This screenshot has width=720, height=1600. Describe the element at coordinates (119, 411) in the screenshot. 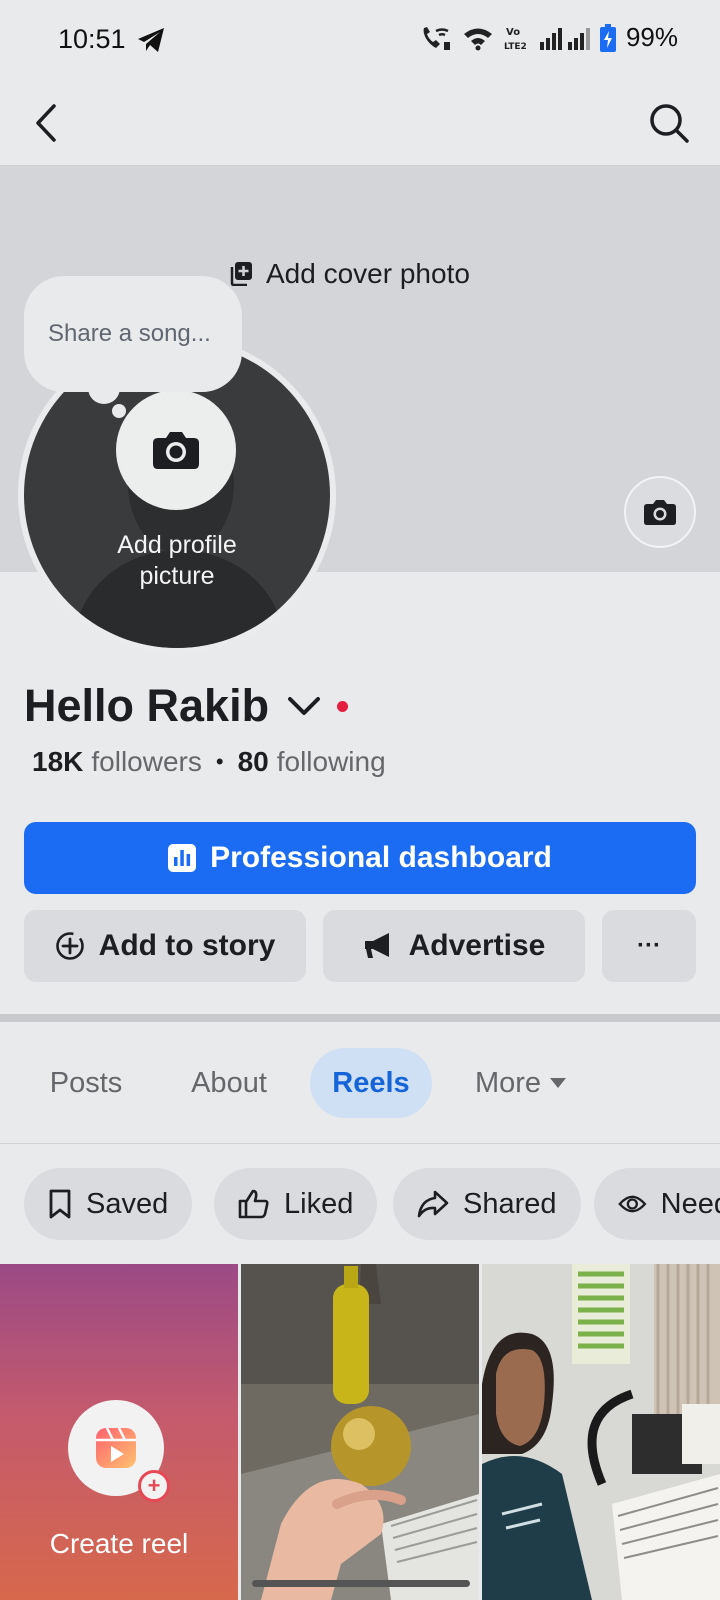

I see `bubble-tail-dot-small` at that location.